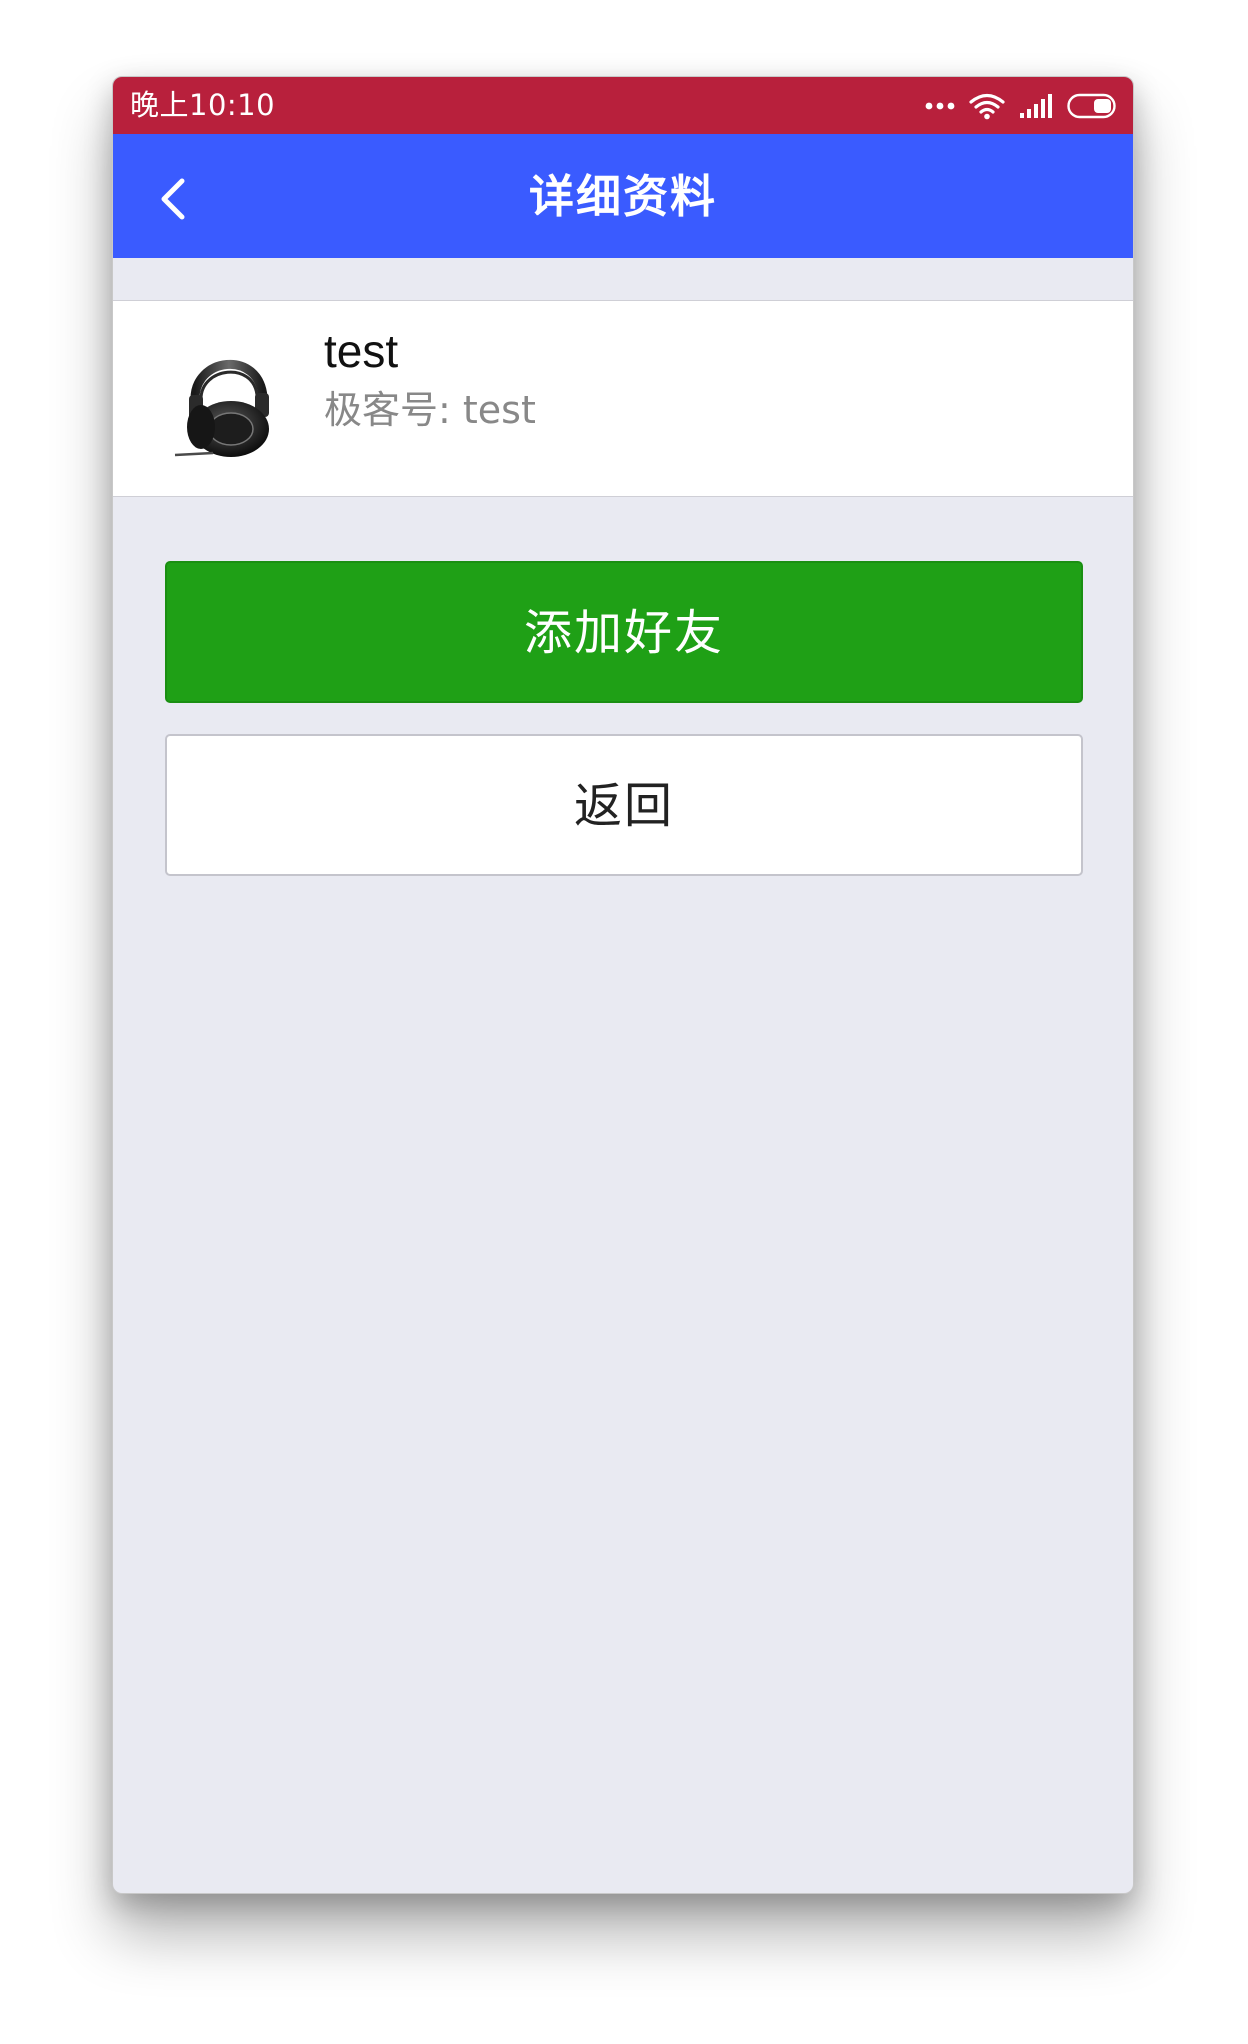  I want to click on wifi-icon, so click(987, 106).